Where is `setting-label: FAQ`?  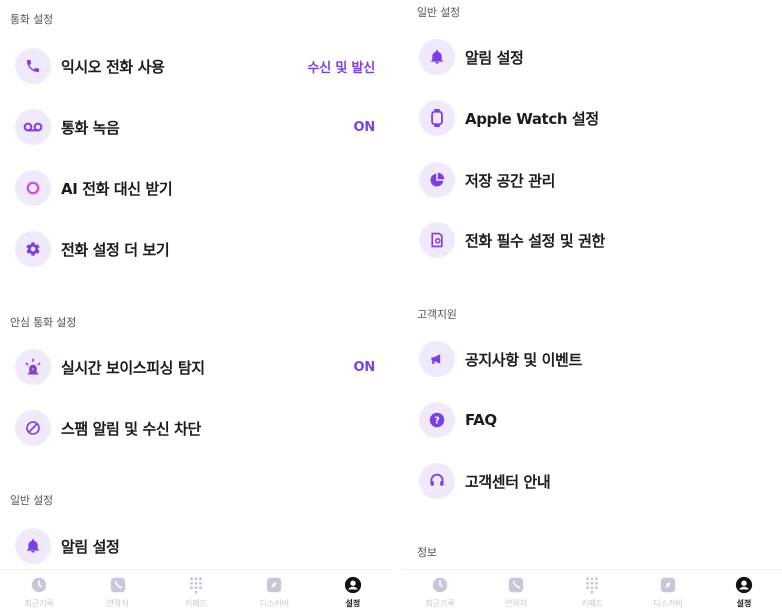
setting-label: FAQ is located at coordinates (481, 420).